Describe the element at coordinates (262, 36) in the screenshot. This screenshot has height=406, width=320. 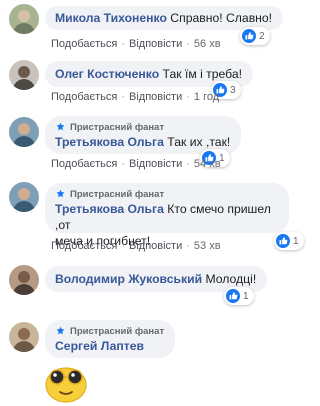
I see `reaction-count: 2` at that location.